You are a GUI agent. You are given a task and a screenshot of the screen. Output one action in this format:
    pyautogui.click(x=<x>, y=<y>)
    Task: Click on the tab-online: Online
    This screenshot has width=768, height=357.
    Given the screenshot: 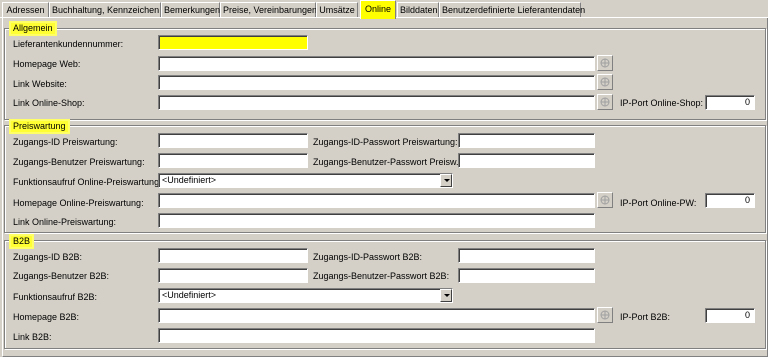 What is the action you would take?
    pyautogui.click(x=378, y=9)
    